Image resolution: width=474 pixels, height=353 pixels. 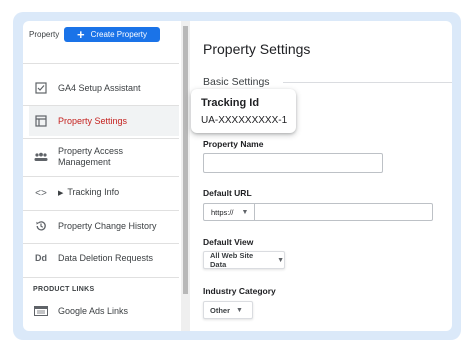 I want to click on create-property-button: + Create Property, so click(x=112, y=34).